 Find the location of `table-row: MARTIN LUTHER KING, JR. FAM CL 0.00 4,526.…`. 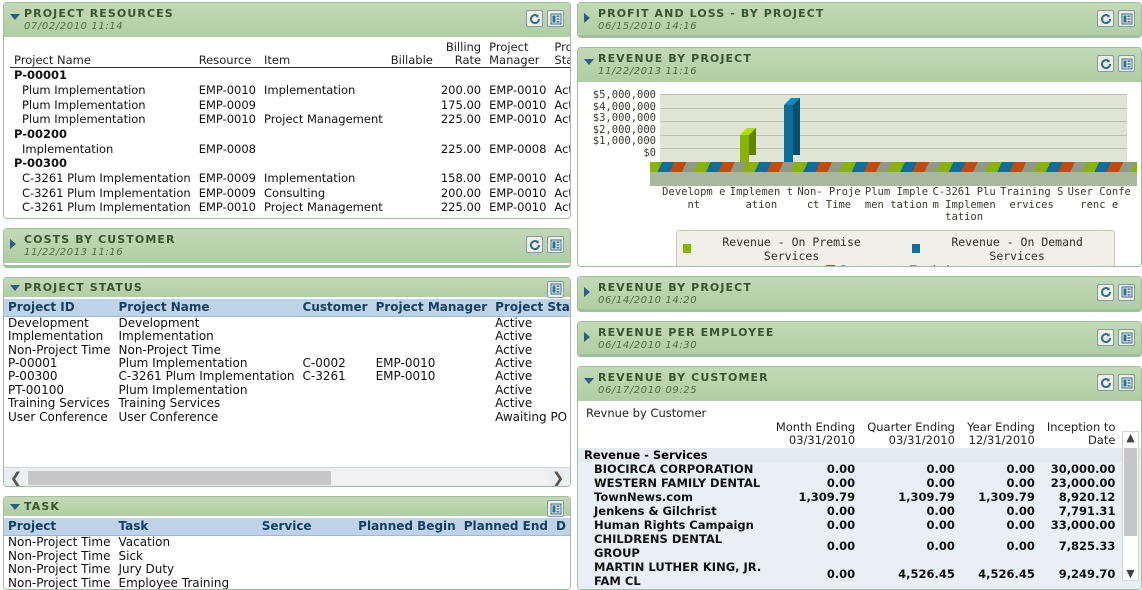

table-row: MARTIN LUTHER KING, JR. FAM CL 0.00 4,526.… is located at coordinates (859, 574).